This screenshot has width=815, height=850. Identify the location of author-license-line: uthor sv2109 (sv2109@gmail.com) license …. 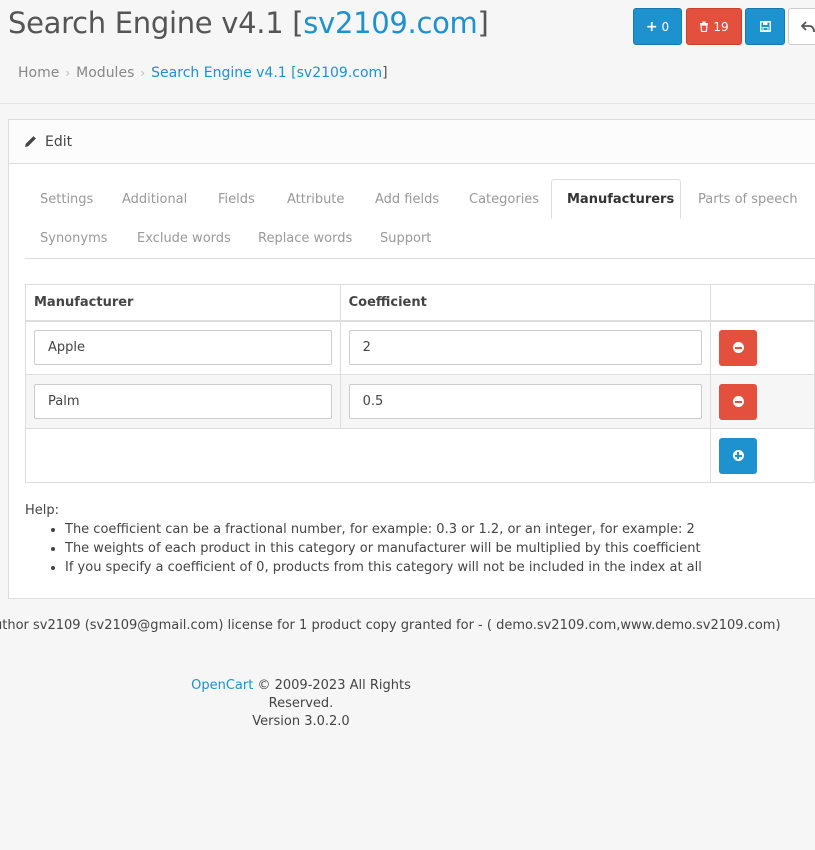
(390, 625).